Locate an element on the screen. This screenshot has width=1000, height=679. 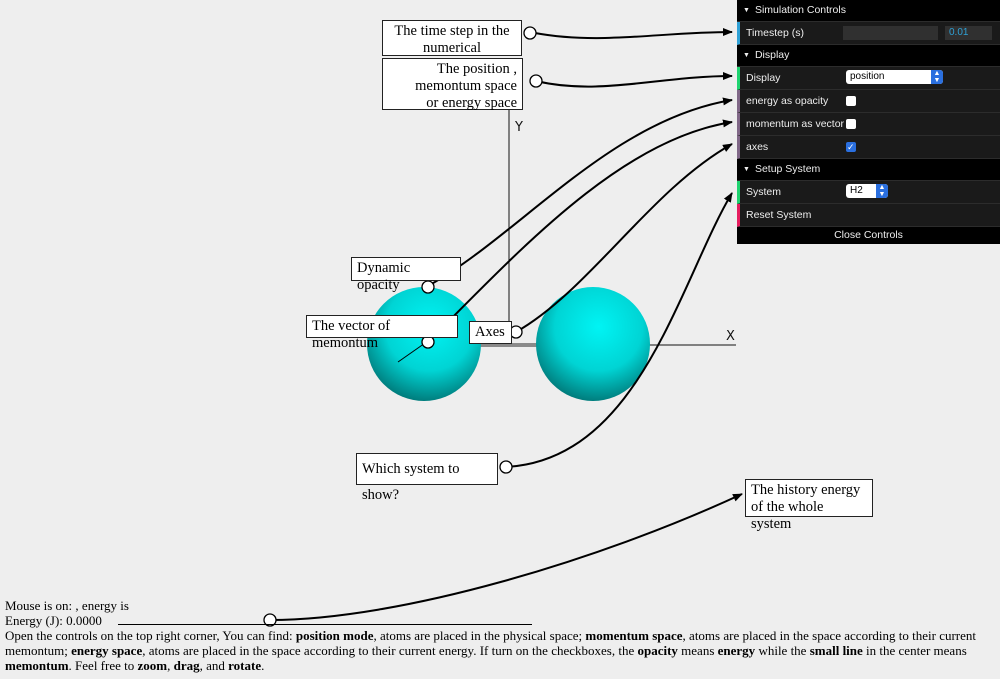
energy-opacity-label: energy as opacity is located at coordinates (787, 101).